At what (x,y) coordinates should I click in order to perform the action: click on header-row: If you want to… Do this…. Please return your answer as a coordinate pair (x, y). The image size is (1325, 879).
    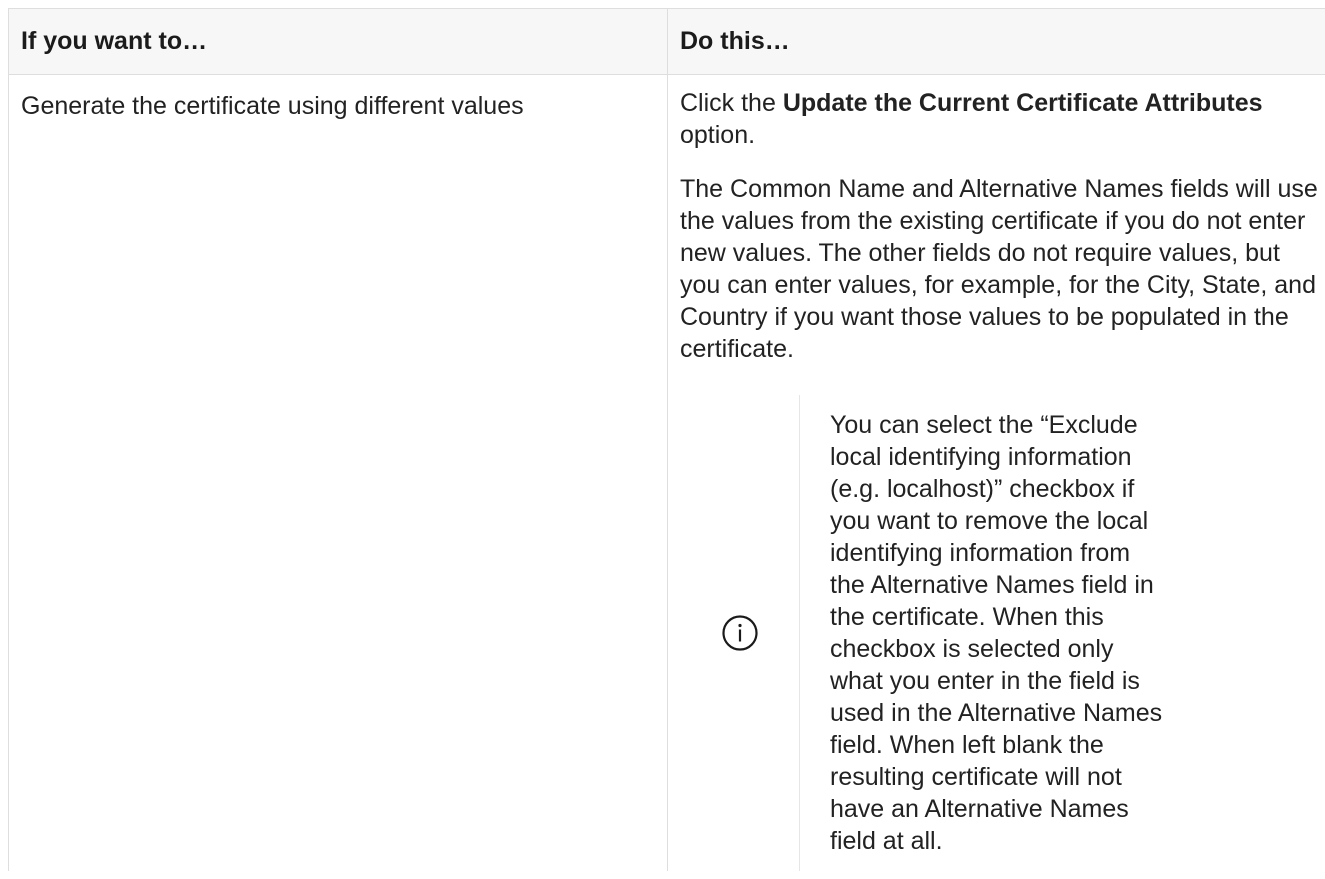
    Looking at the image, I should click on (666, 41).